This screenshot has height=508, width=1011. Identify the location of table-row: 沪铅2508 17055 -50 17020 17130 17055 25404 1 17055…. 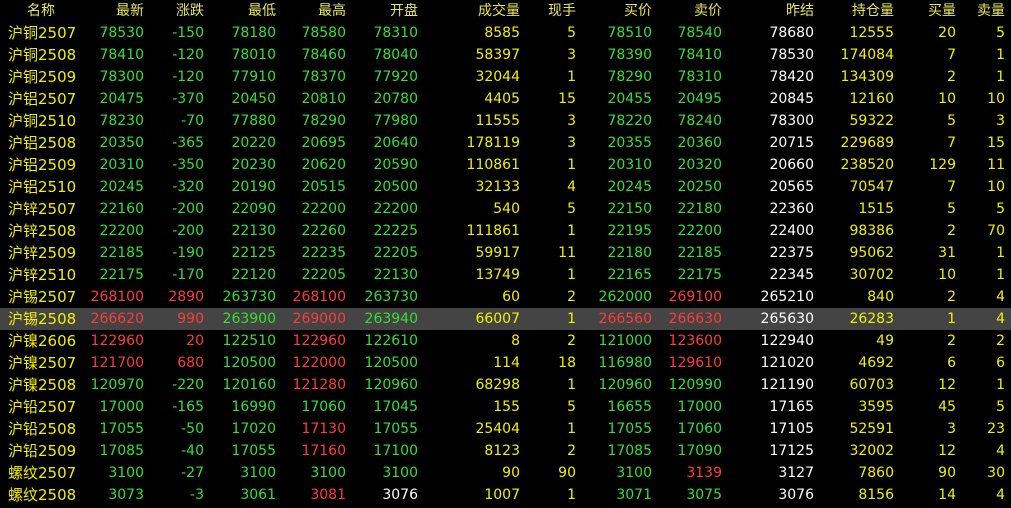
(505, 429).